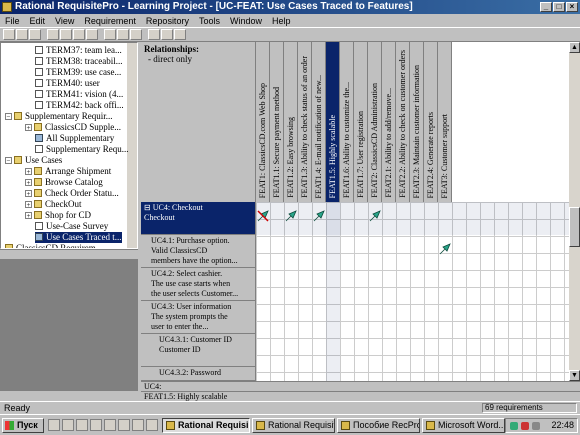 Image resolution: width=580 pixels, height=435 pixels. What do you see at coordinates (22, 34) in the screenshot?
I see `open-icon` at bounding box center [22, 34].